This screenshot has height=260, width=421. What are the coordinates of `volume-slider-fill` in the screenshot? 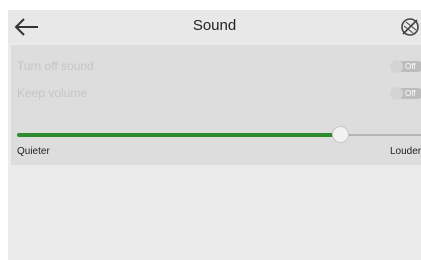 It's located at (179, 135).